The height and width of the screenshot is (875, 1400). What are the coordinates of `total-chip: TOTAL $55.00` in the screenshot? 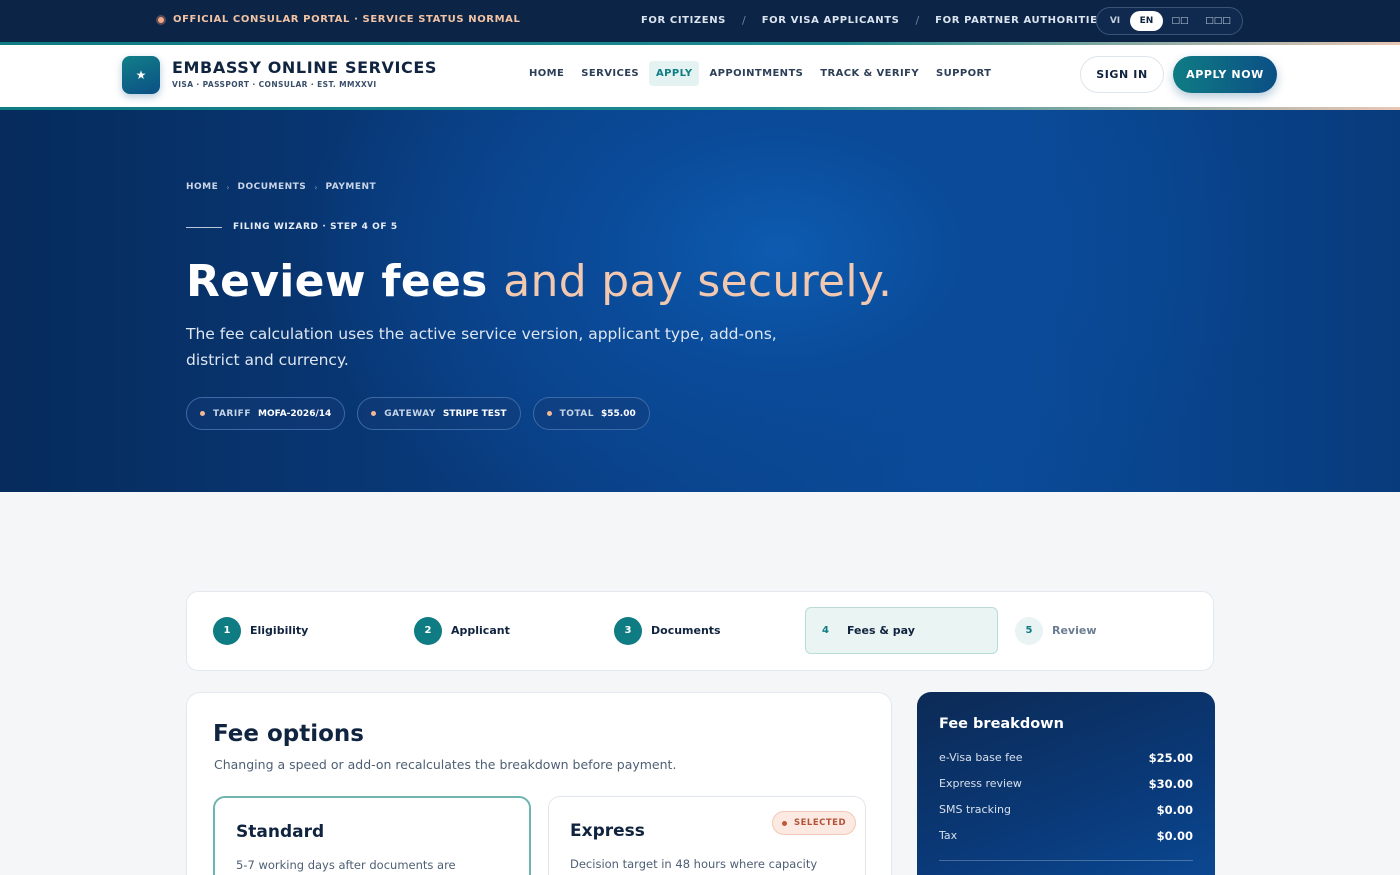 It's located at (591, 413).